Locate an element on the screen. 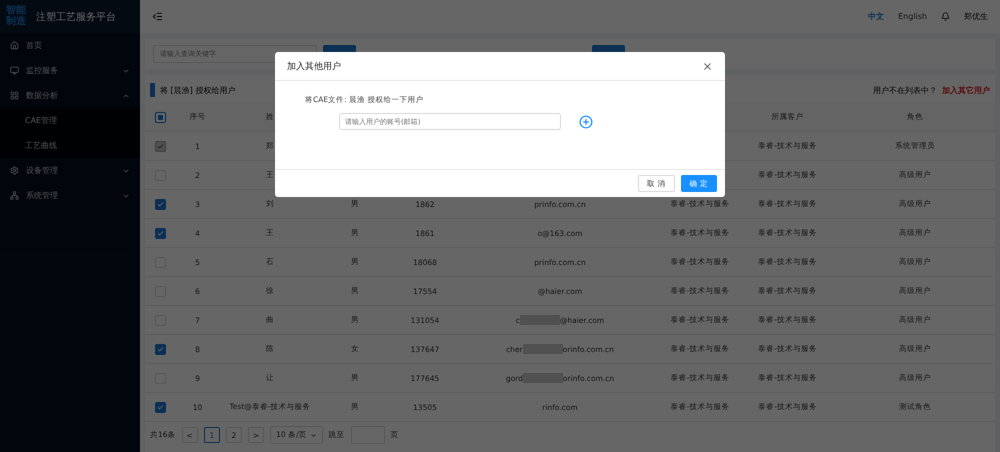 Image resolution: width=1000 pixels, height=452 pixels. hint-text: 用户不在列表中？ is located at coordinates (905, 90).